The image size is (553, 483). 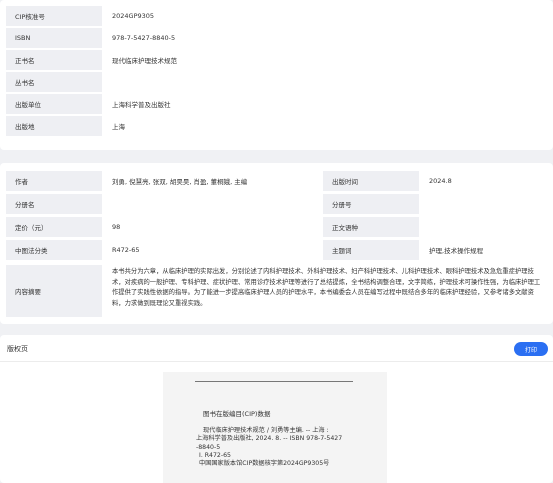 What do you see at coordinates (54, 250) in the screenshot?
I see `label-clc: 中图法分类` at bounding box center [54, 250].